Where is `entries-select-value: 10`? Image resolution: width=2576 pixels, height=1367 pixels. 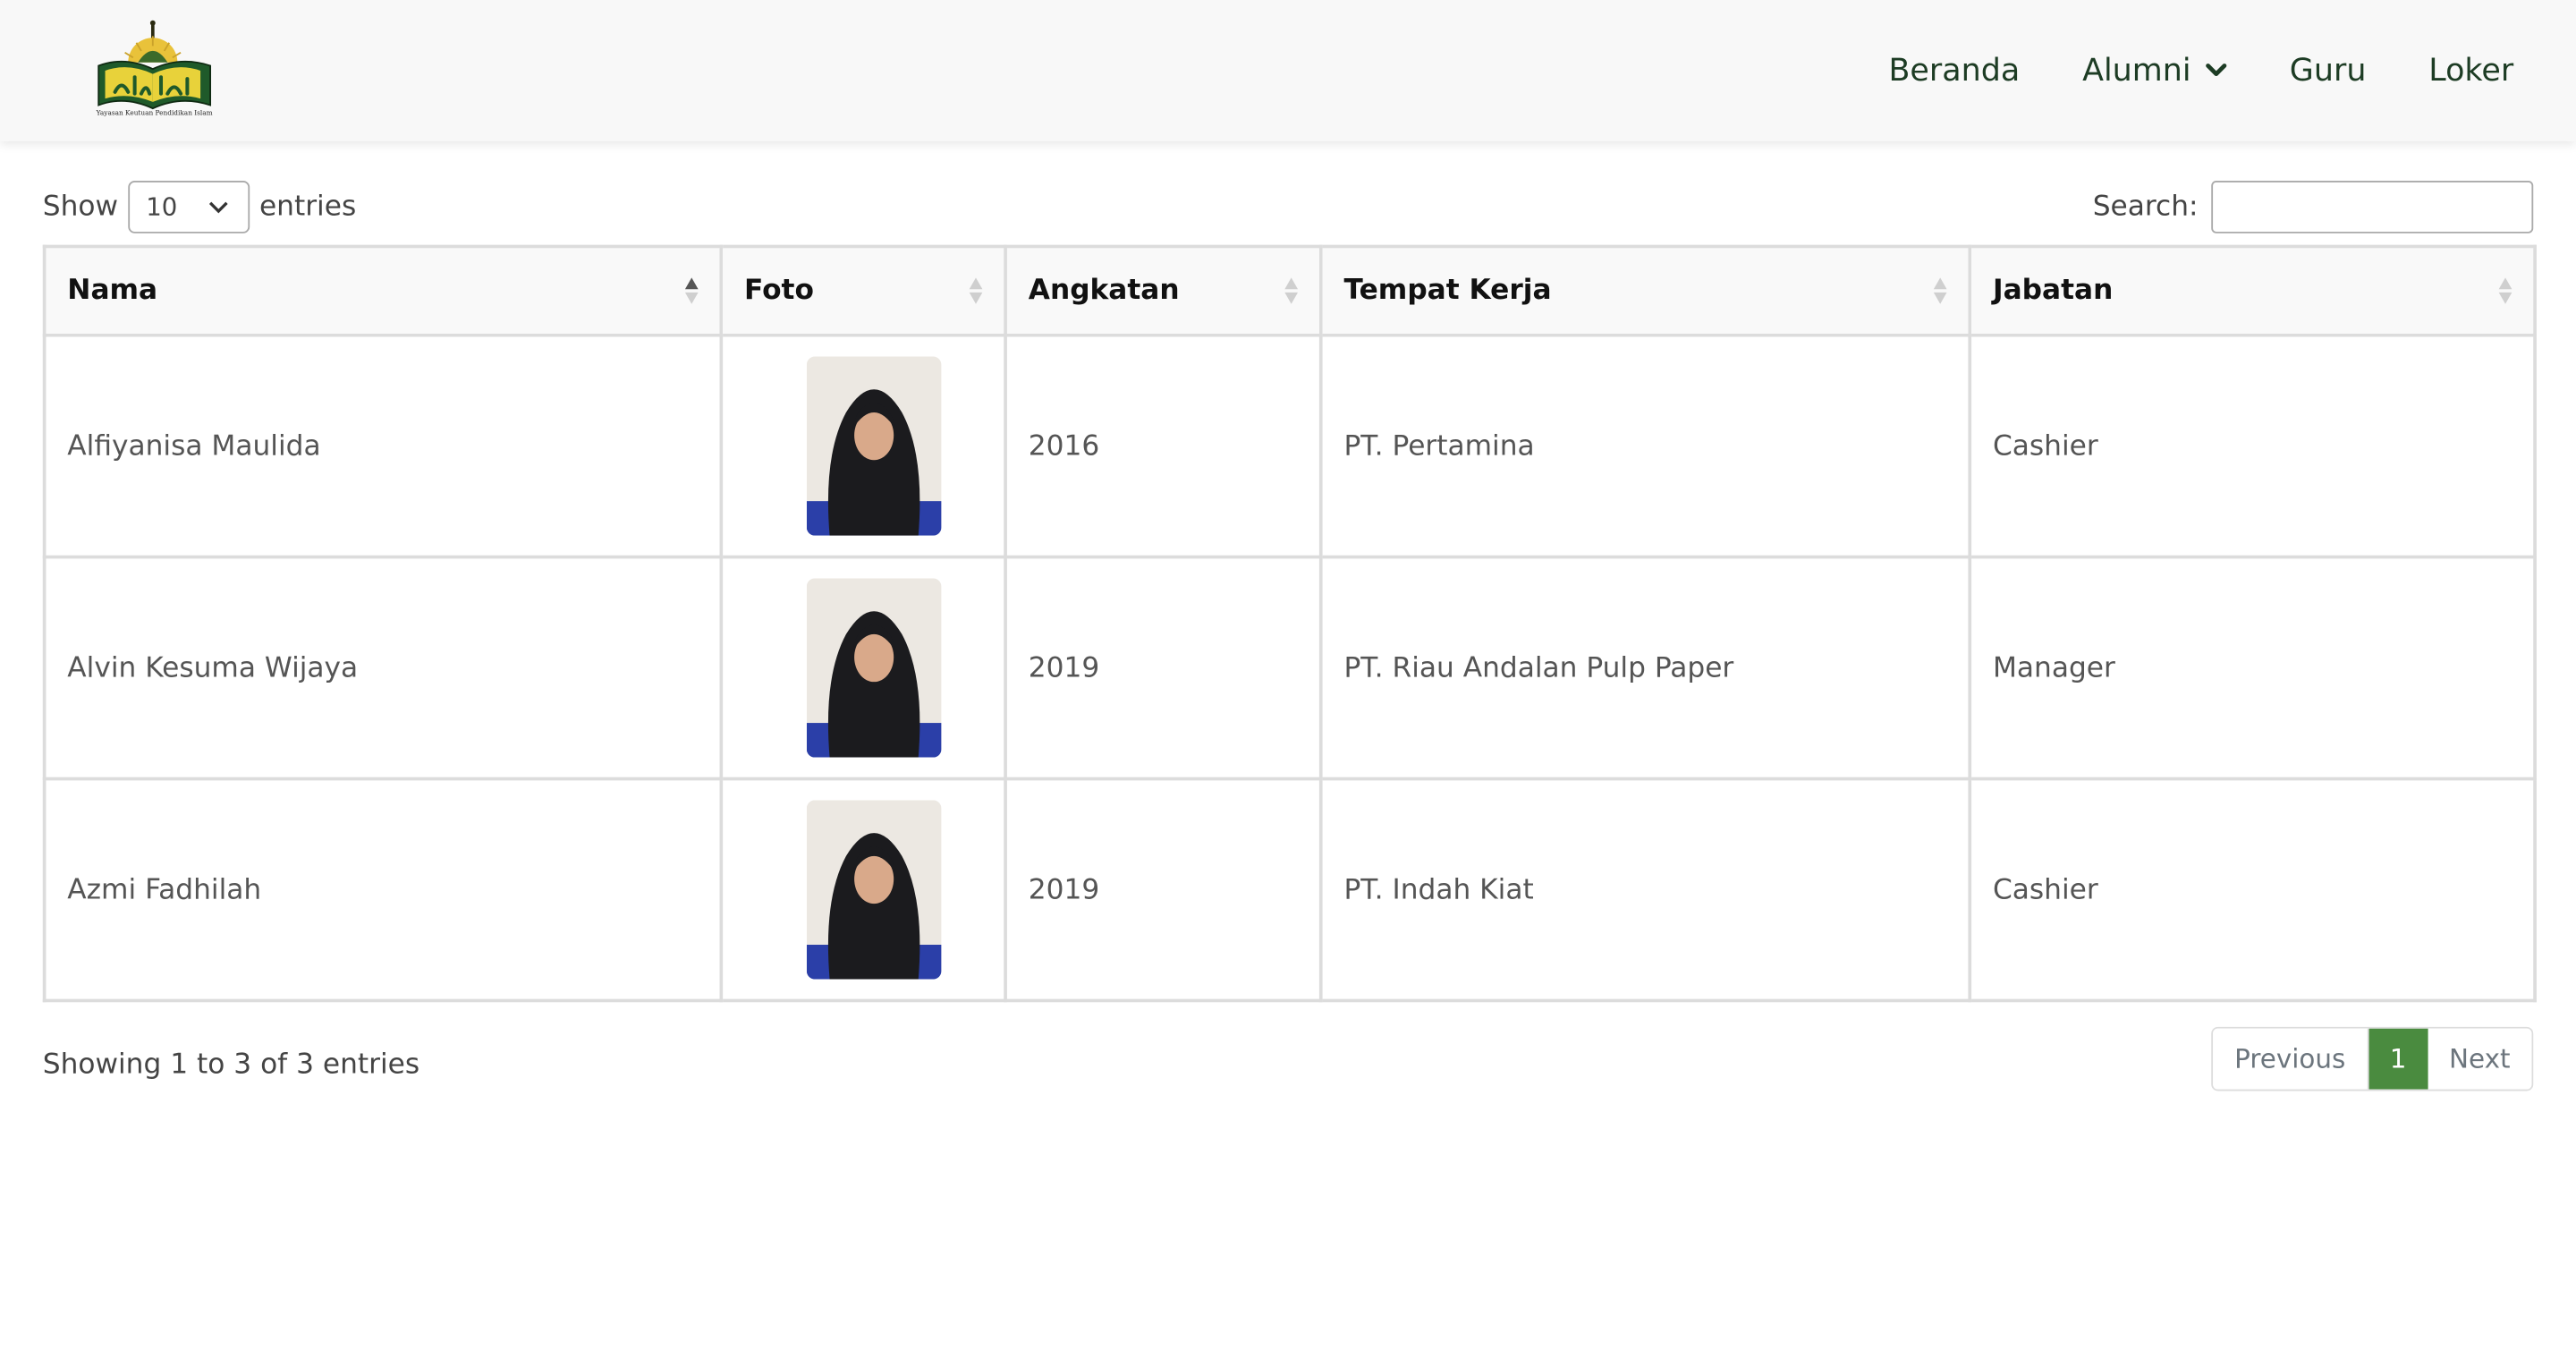 entries-select-value: 10 is located at coordinates (162, 206).